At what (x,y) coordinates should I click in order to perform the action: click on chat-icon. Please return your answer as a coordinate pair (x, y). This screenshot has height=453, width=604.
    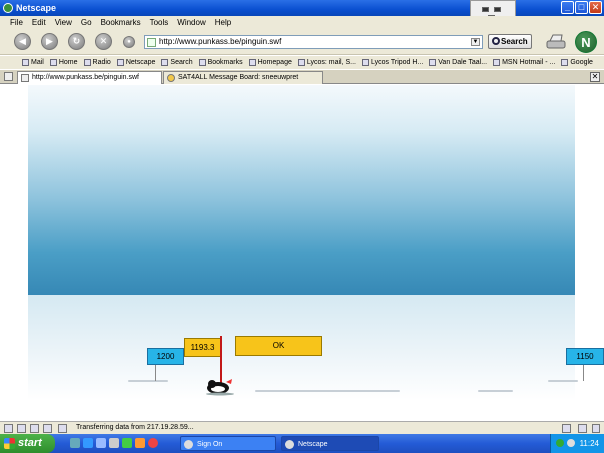
    Looking at the image, I should click on (47, 428).